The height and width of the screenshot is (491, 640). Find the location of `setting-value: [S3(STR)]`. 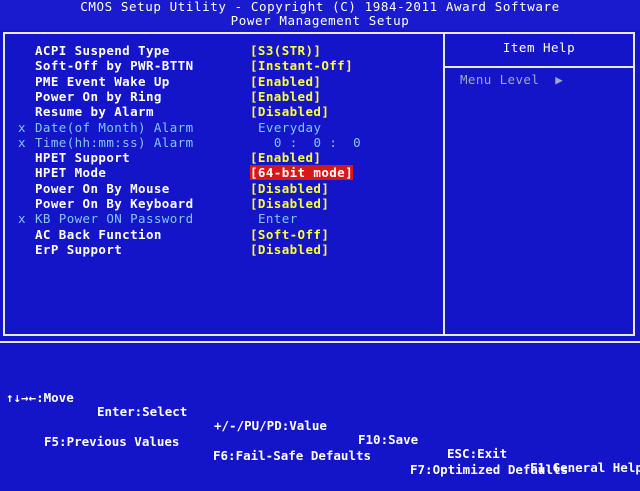

setting-value: [S3(STR)] is located at coordinates (285, 50).